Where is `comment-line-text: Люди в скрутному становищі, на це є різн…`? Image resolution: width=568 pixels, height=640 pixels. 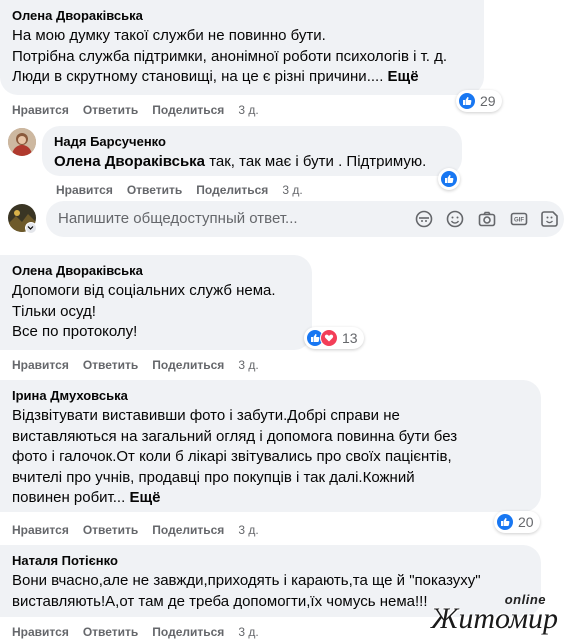
comment-line-text: Люди в скрутному становищі, на це є різн… is located at coordinates (198, 76).